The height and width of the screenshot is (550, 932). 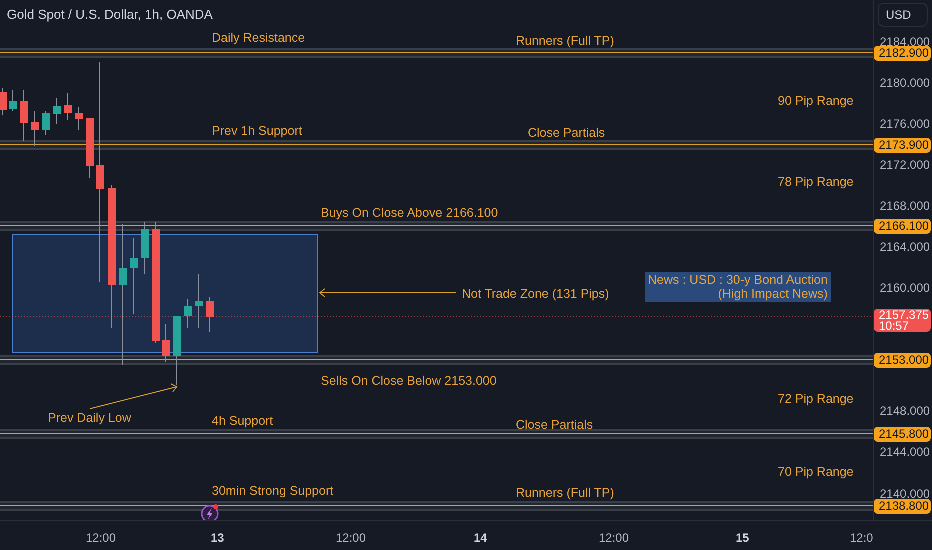 I want to click on annotation-label: 90 Pip Range, so click(x=816, y=101).